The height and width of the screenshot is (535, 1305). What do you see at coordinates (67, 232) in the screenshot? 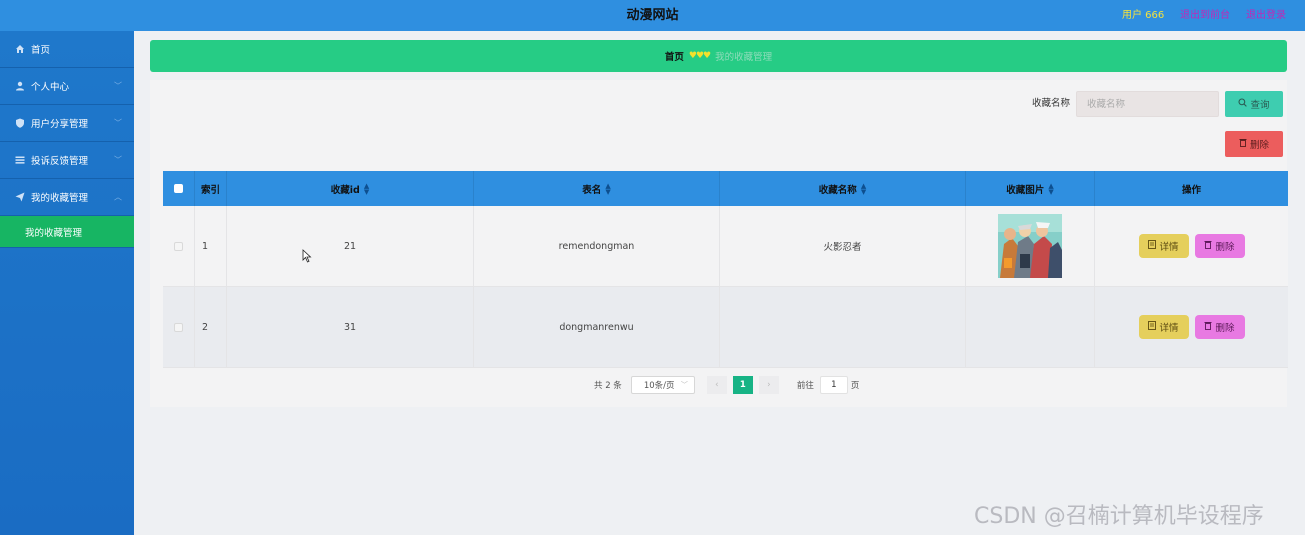
I see `sidebar-subitem-favorites: 我的收藏管理` at bounding box center [67, 232].